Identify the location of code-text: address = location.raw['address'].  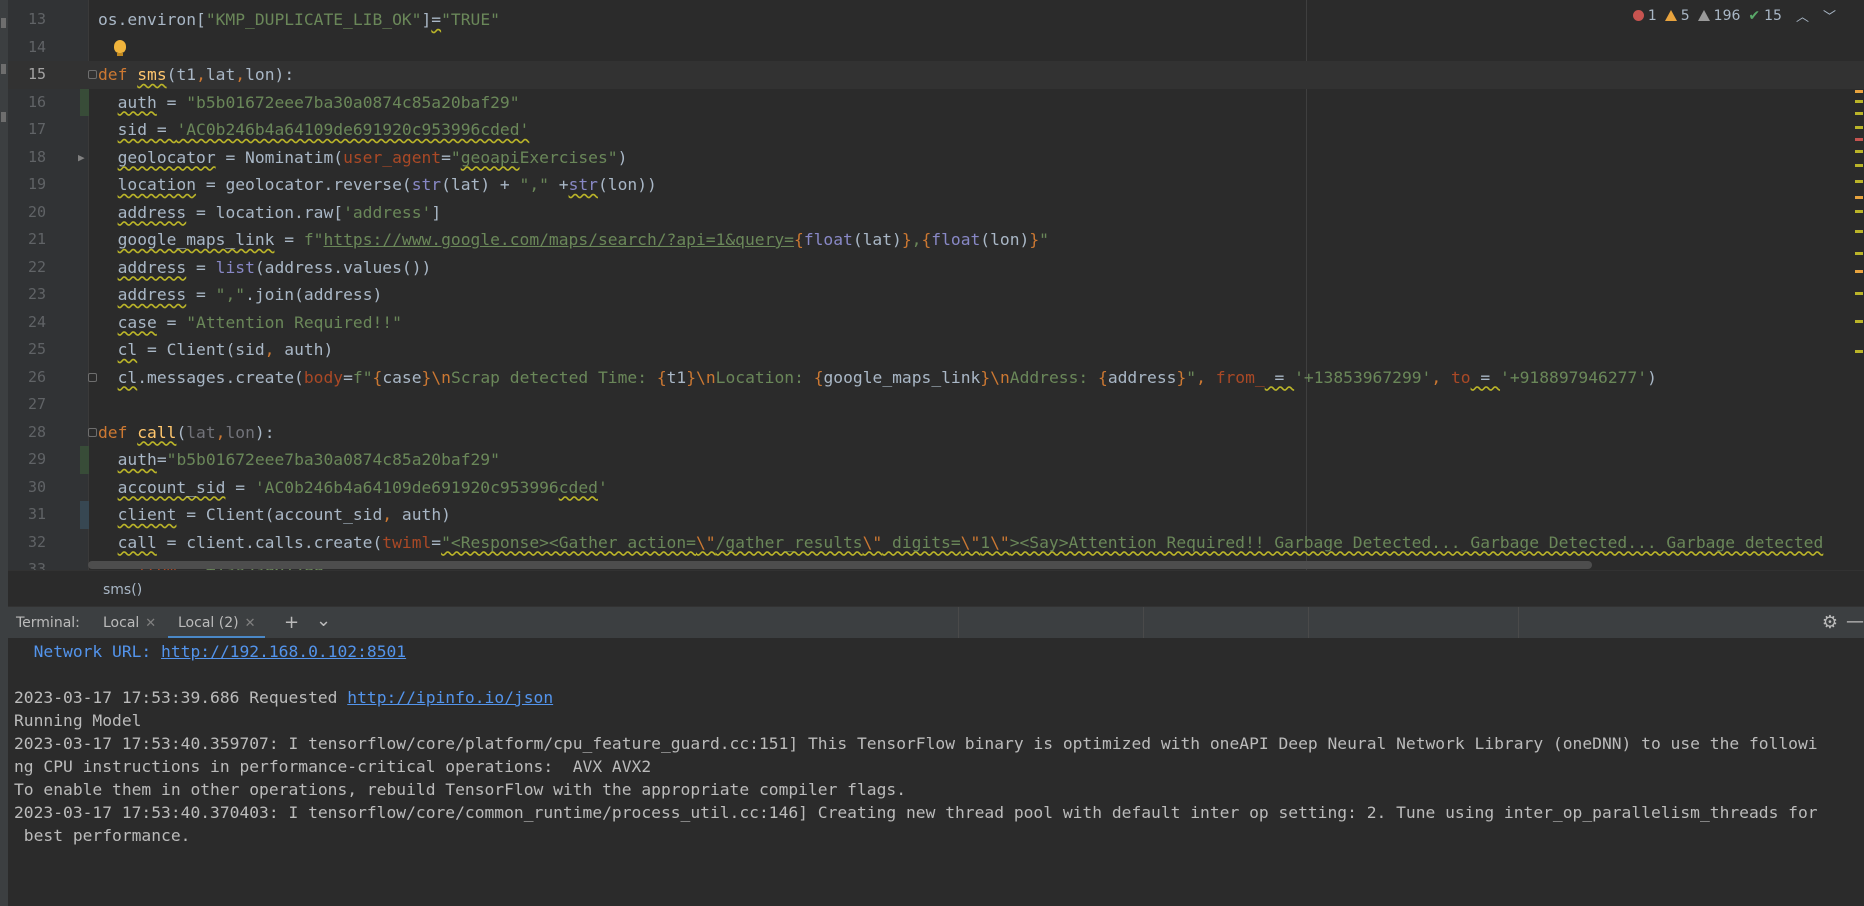
(279, 212).